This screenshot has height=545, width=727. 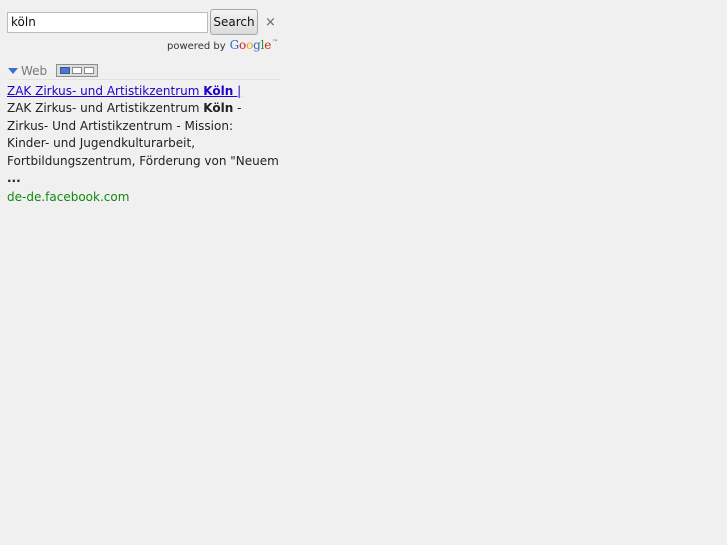 What do you see at coordinates (268, 45) in the screenshot?
I see `google-logo-letter: e` at bounding box center [268, 45].